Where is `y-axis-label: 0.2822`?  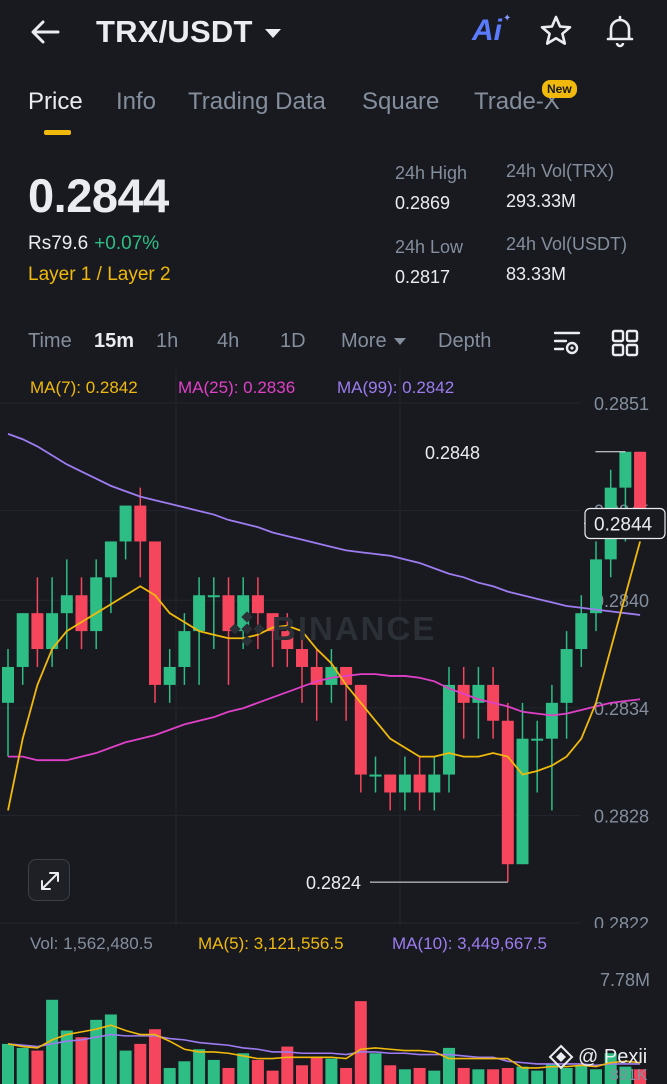 y-axis-label: 0.2822 is located at coordinates (621, 921).